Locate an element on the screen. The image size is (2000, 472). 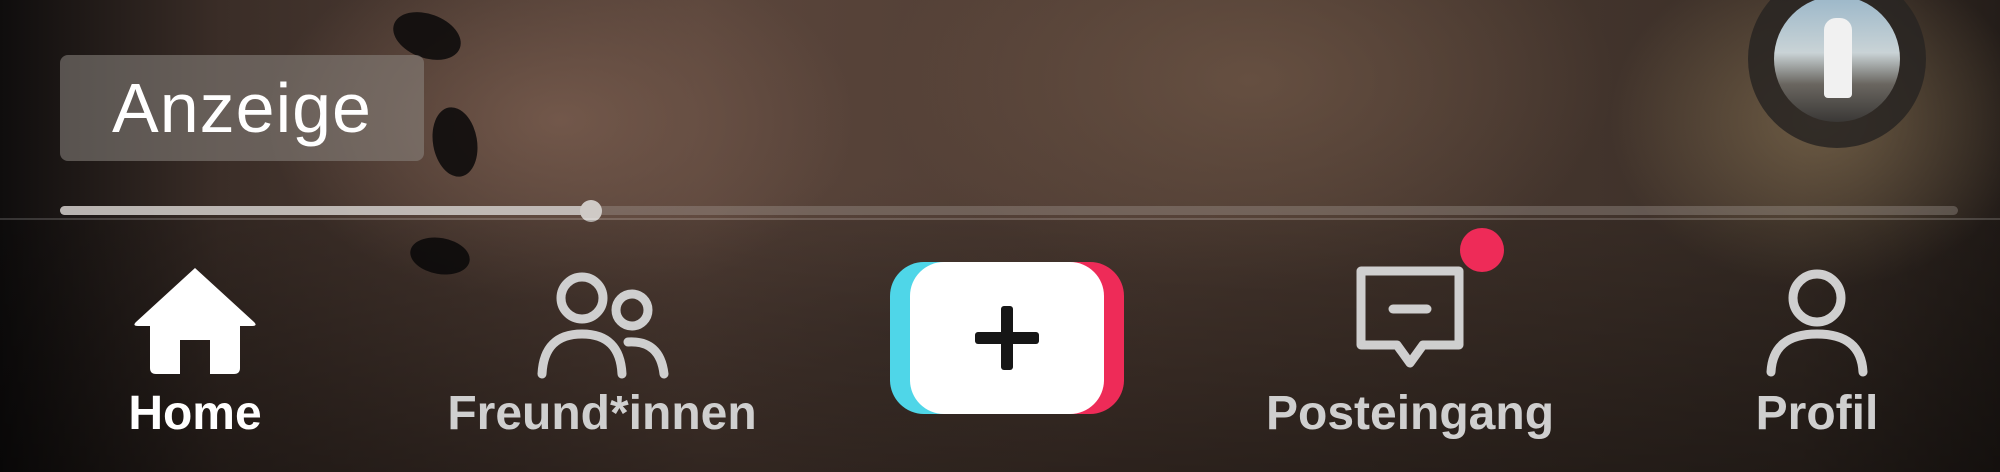
video-progress-fill is located at coordinates (326, 210).